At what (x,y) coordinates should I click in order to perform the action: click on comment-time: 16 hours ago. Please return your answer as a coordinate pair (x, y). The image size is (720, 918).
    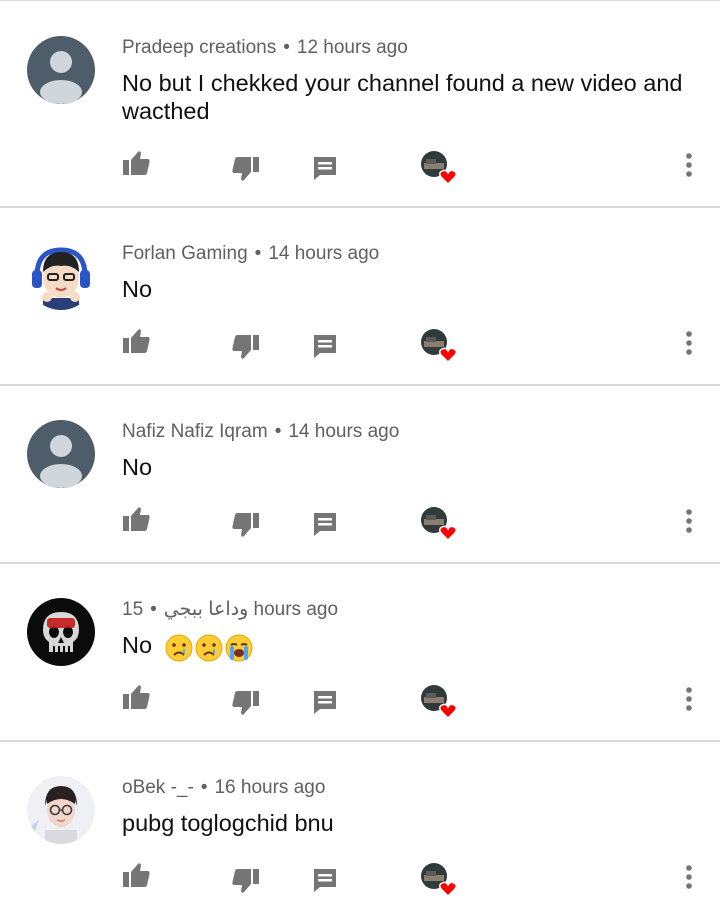
    Looking at the image, I should click on (269, 787).